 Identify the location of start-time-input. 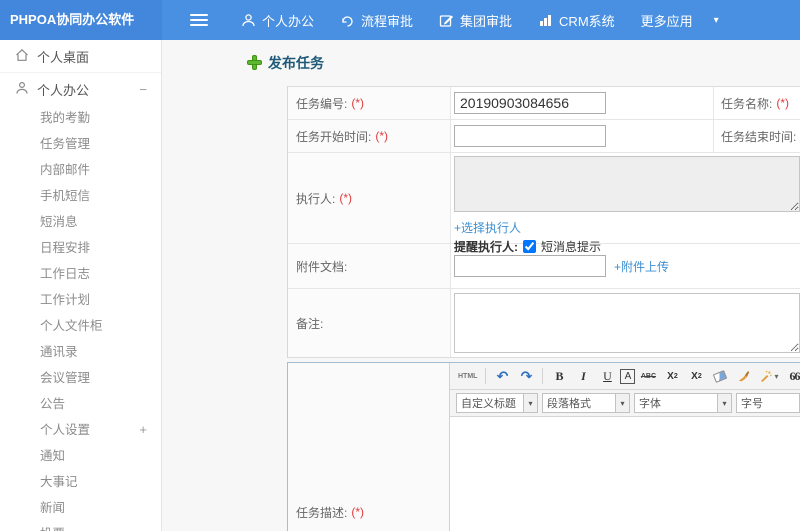
(530, 136).